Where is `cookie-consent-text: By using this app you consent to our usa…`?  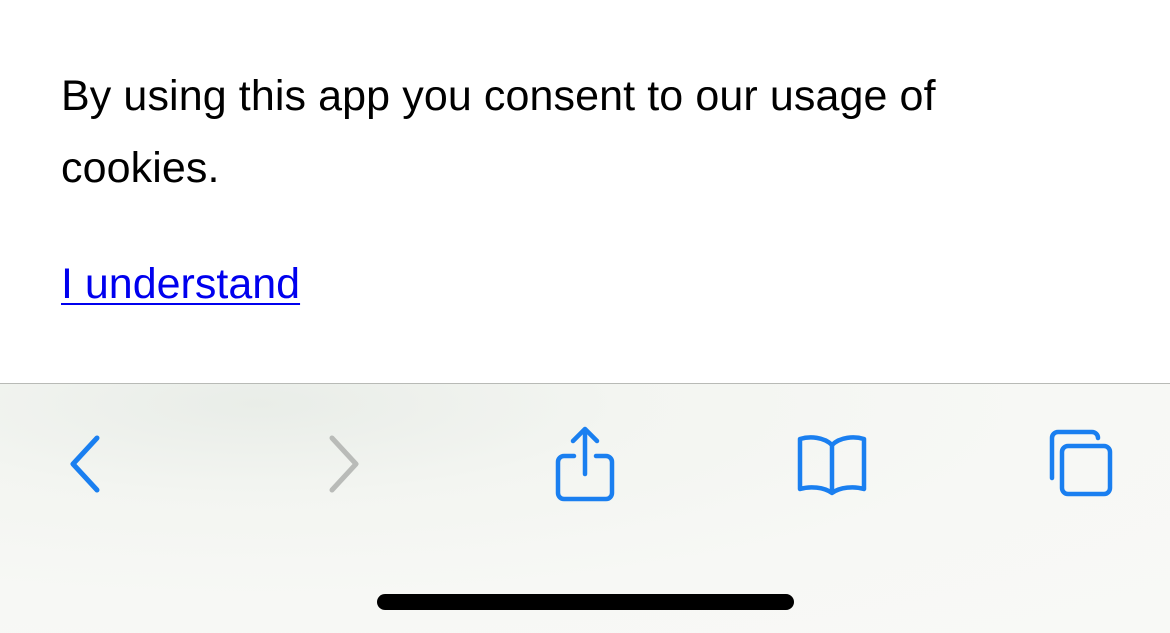
cookie-consent-text: By using this app you consent to our usa… is located at coordinates (498, 132).